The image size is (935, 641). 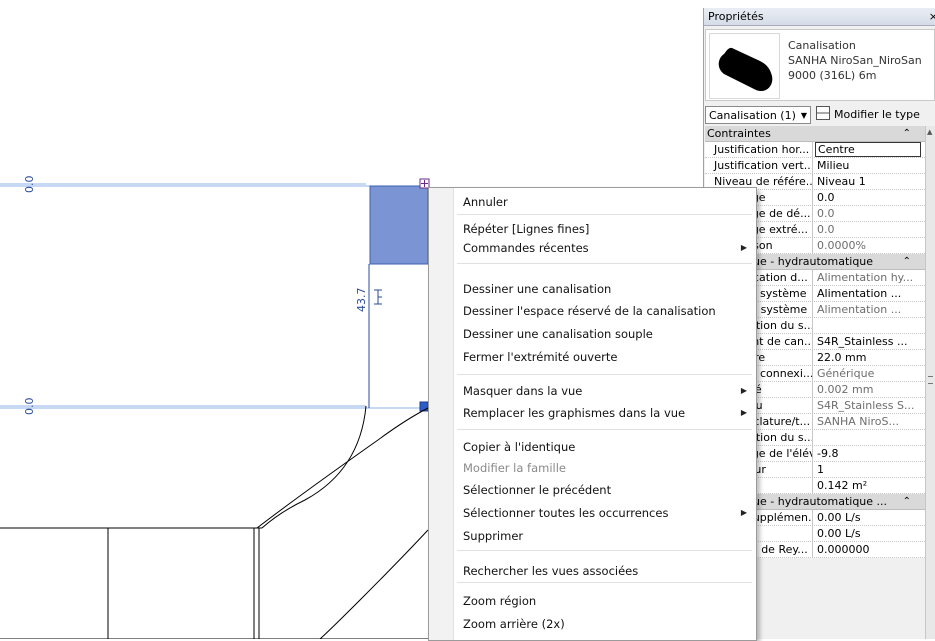 I want to click on chevron-down-icon: ▼, so click(x=803, y=115).